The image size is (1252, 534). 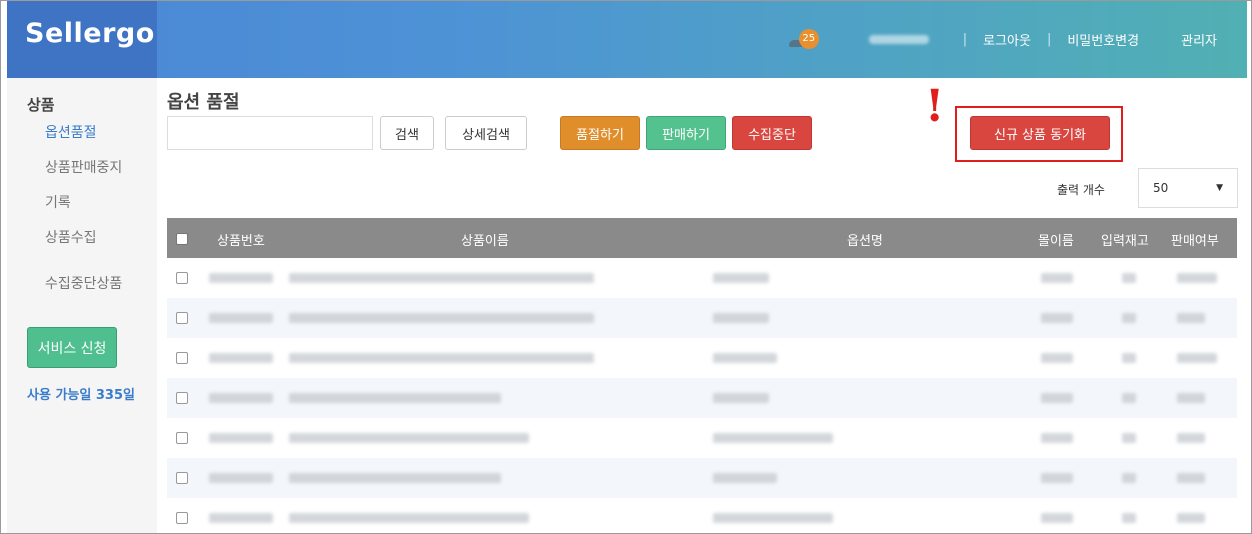 What do you see at coordinates (1161, 188) in the screenshot?
I see `output-count-value: 50` at bounding box center [1161, 188].